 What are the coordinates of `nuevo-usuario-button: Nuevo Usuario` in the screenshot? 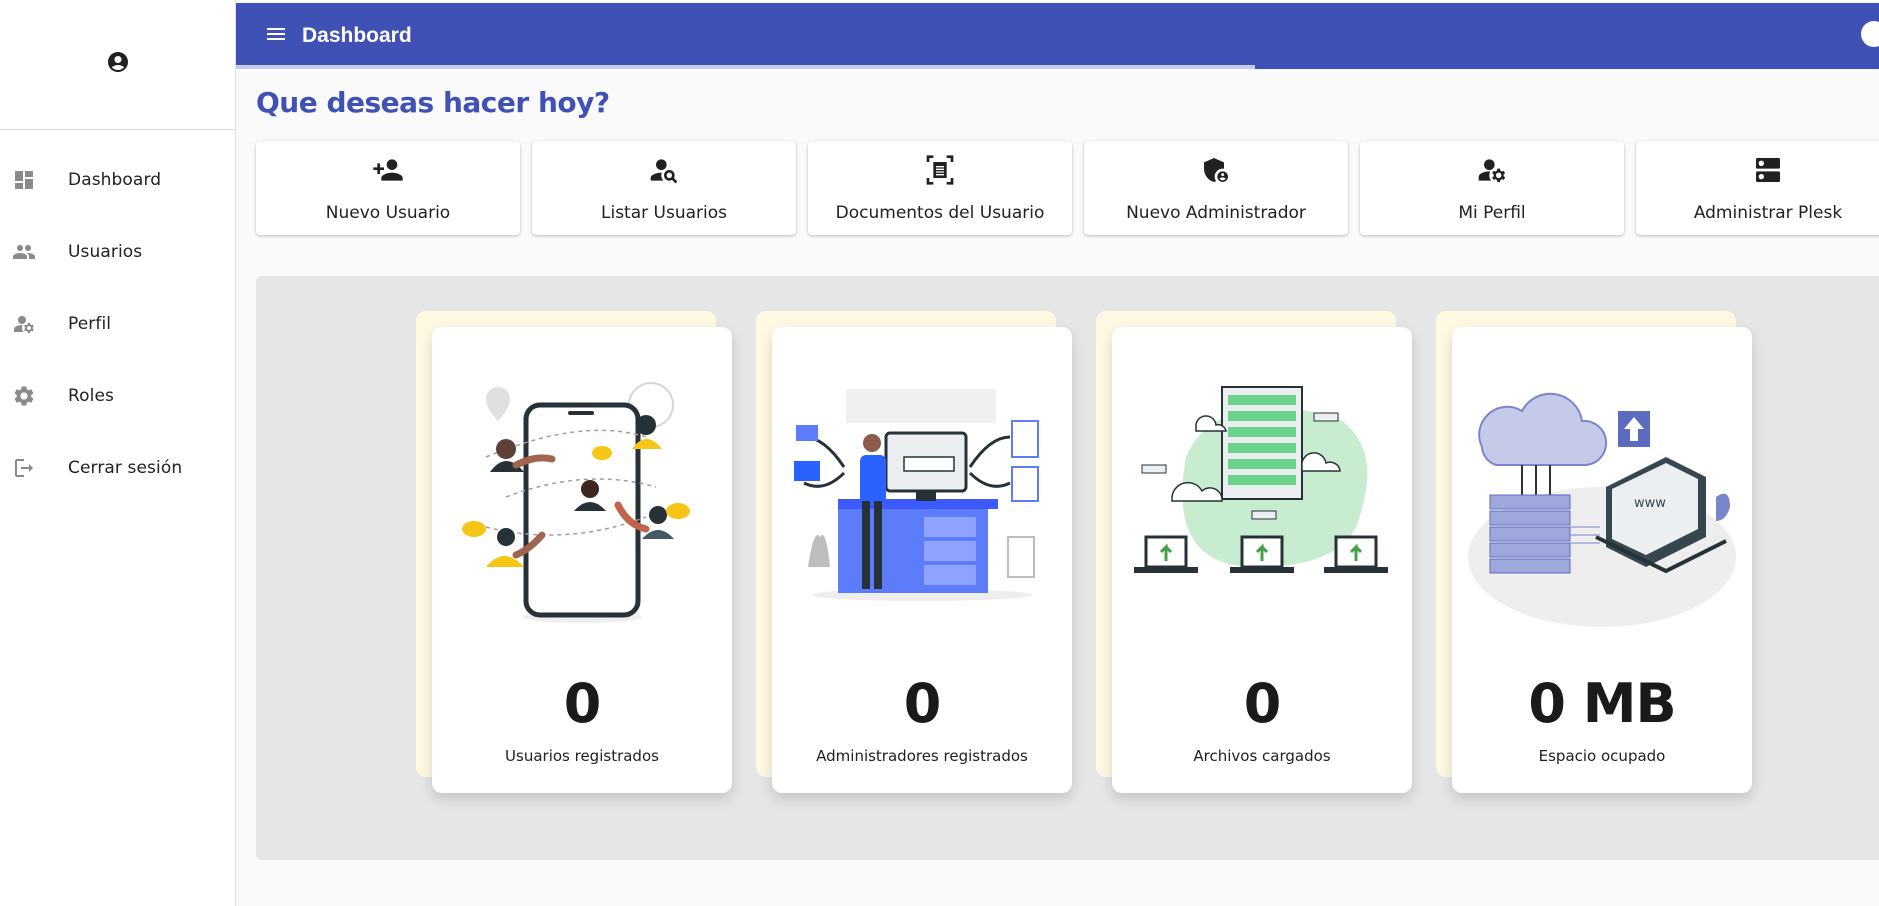 It's located at (388, 188).